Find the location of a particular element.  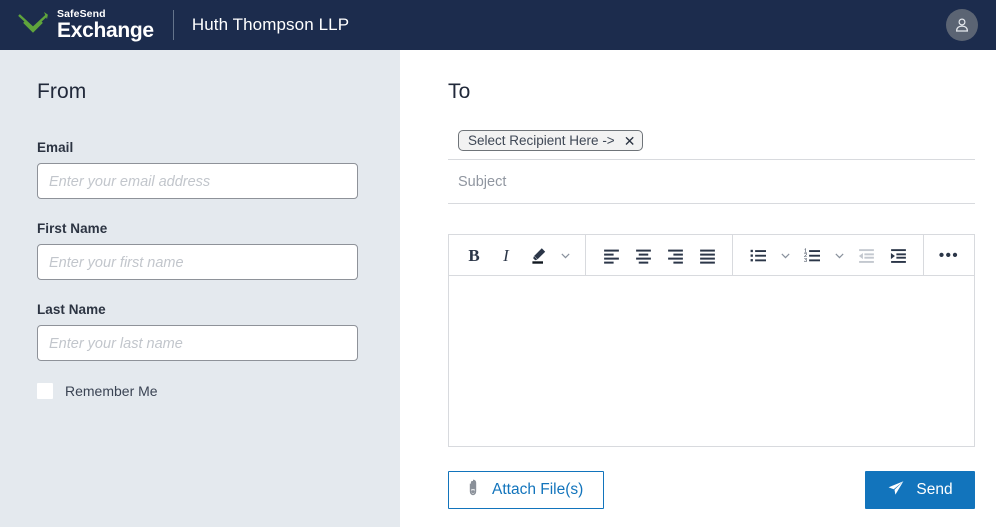

decrease-indent-button is located at coordinates (866, 255).